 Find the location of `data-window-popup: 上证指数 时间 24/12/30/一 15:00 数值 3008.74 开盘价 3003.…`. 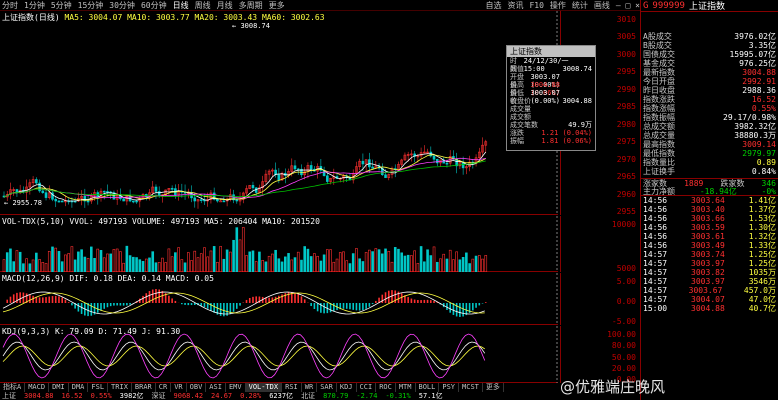

data-window-popup: 上证指数 时间 24/12/30/一 15:00 数值 3008.74 开盘价 3003.… is located at coordinates (551, 98).